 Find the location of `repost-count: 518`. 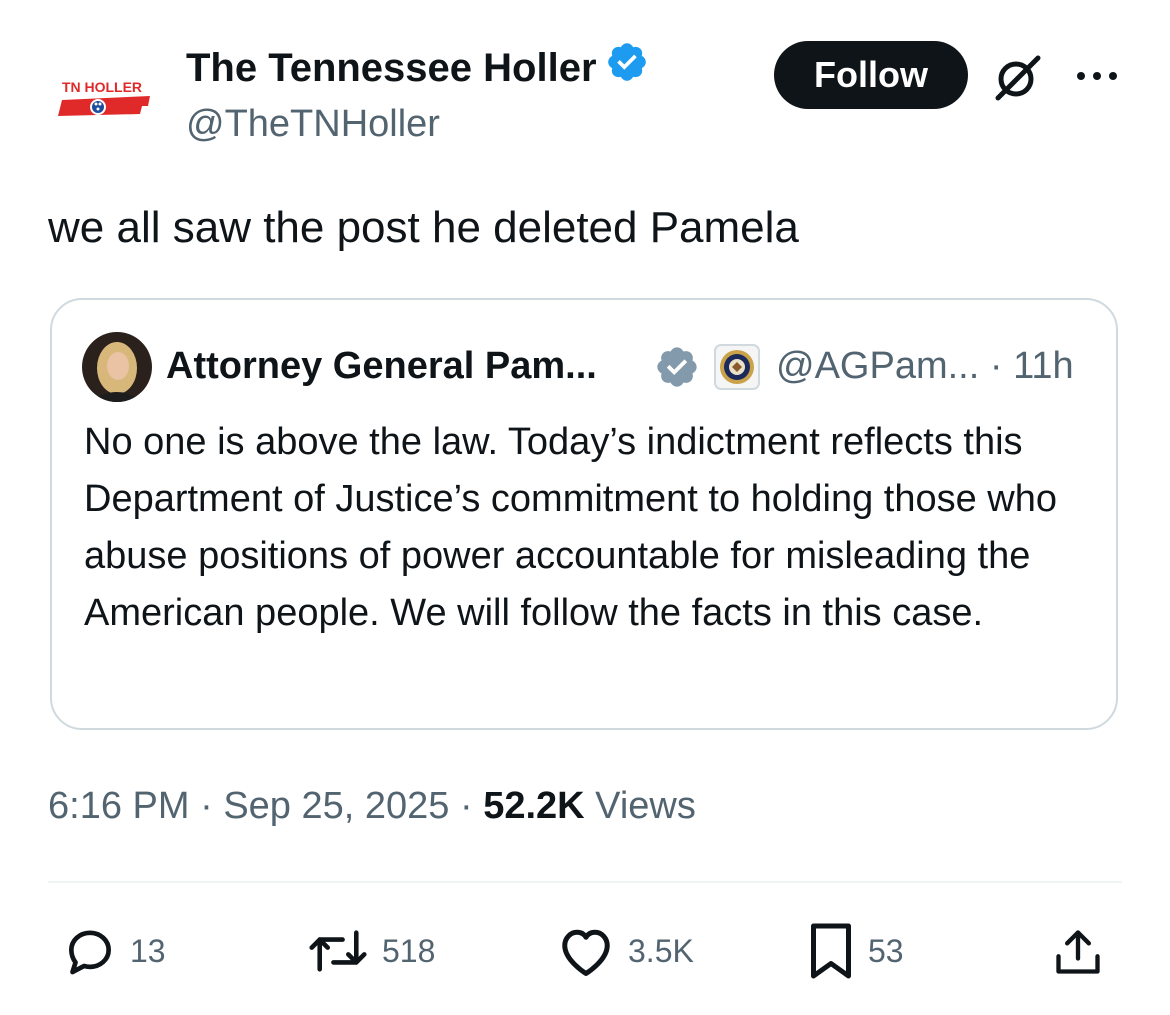

repost-count: 518 is located at coordinates (409, 950).